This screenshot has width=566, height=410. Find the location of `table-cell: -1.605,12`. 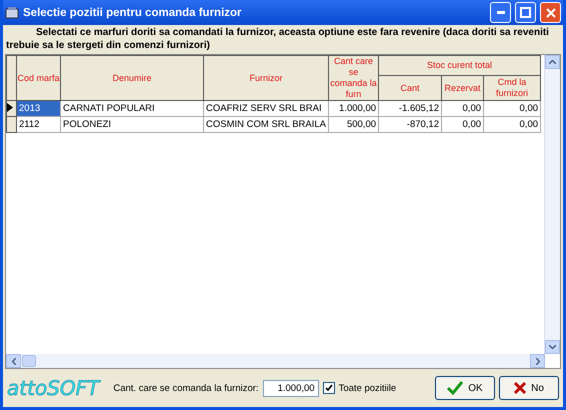

table-cell: -1.605,12 is located at coordinates (410, 108).